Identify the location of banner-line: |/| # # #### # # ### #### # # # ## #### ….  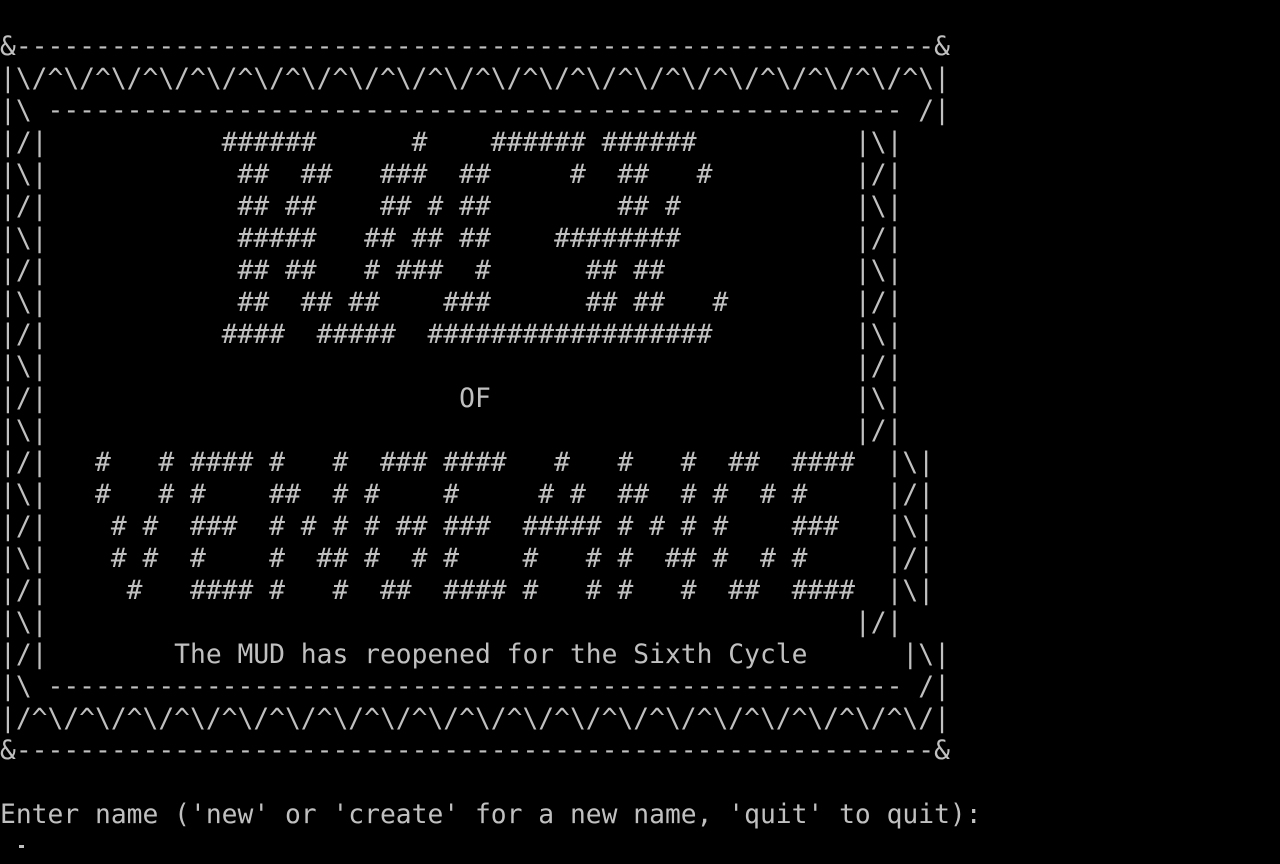
(467, 463).